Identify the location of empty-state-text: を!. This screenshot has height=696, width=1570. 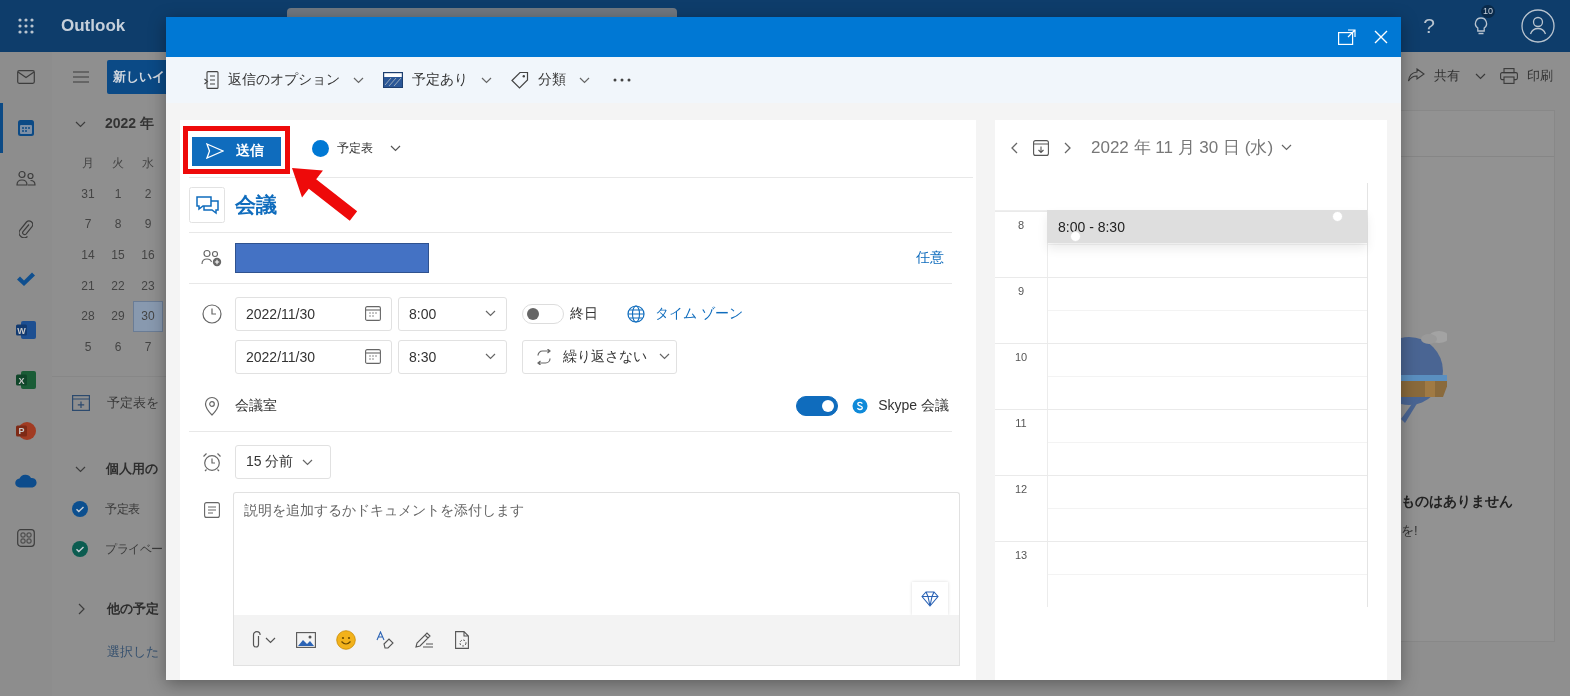
(1410, 531).